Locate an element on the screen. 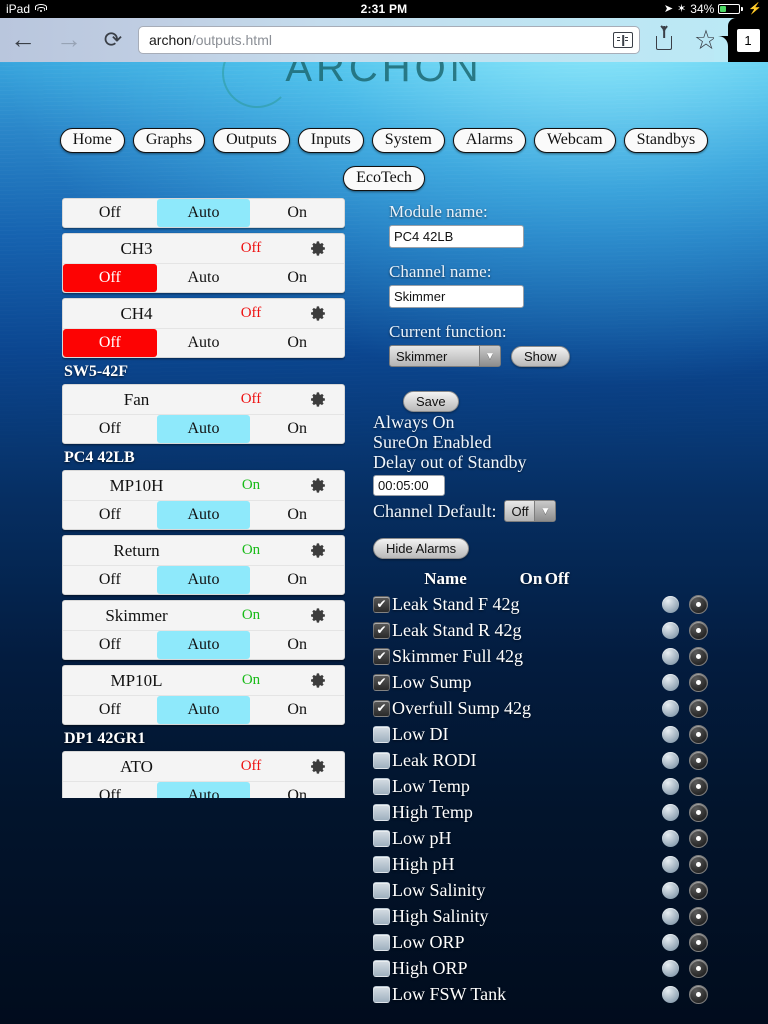 The width and height of the screenshot is (768, 1024). nav-item-standbys: Standbys is located at coordinates (666, 141).